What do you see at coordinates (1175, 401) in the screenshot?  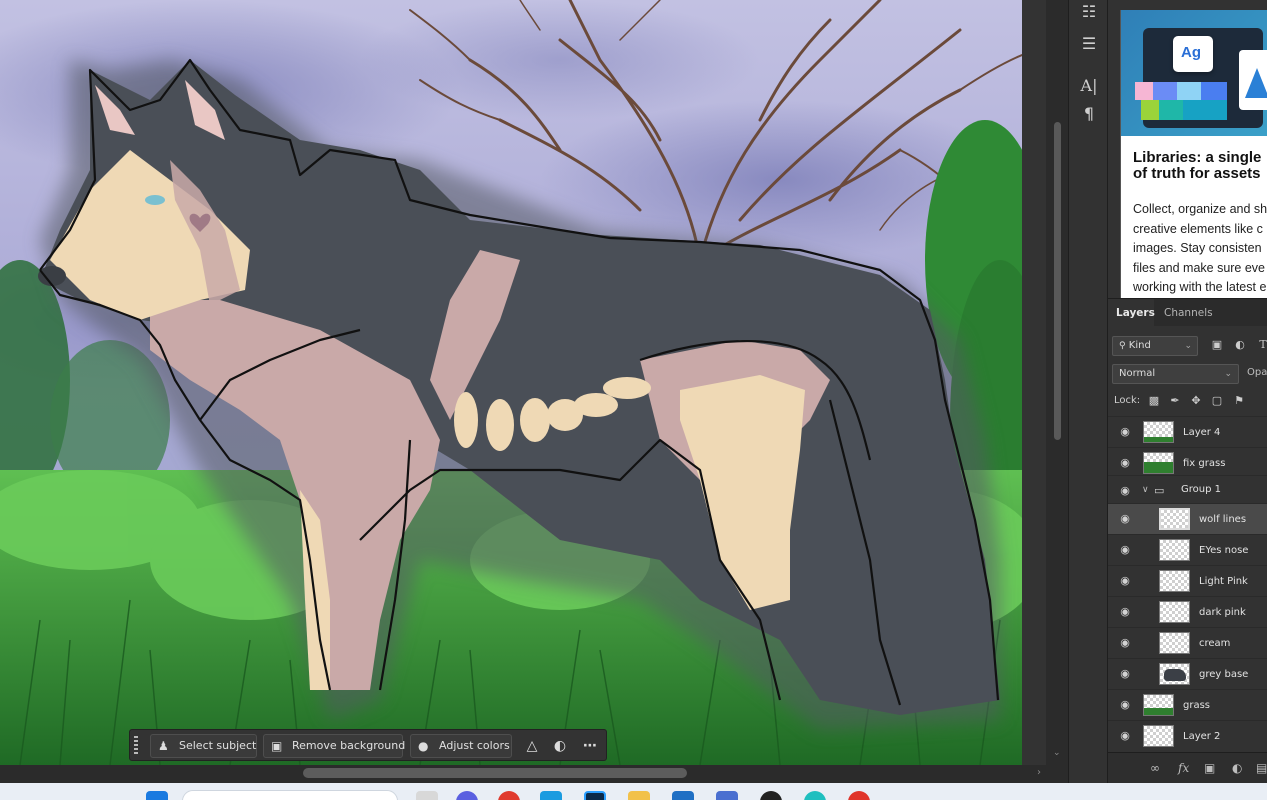 I see `lock-paint-icon: ✒` at bounding box center [1175, 401].